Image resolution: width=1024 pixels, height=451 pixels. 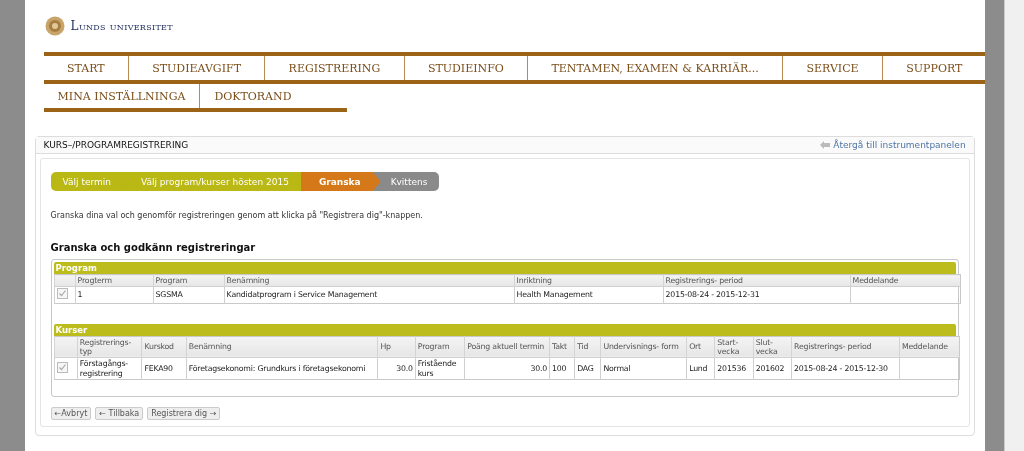 I want to click on nav-menu-item: STUDIEINFO, so click(x=465, y=68).